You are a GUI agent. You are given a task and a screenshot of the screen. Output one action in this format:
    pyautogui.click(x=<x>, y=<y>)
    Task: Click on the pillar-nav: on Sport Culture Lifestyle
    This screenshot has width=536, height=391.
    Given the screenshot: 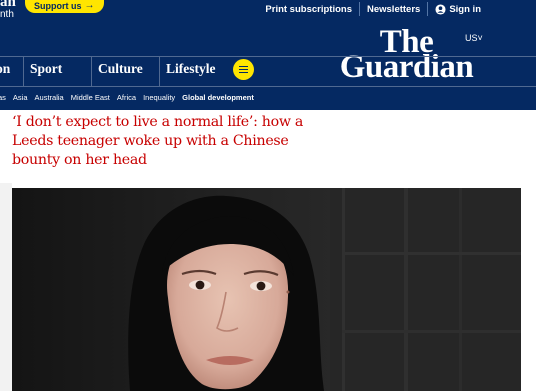 What is the action you would take?
    pyautogui.click(x=115, y=71)
    